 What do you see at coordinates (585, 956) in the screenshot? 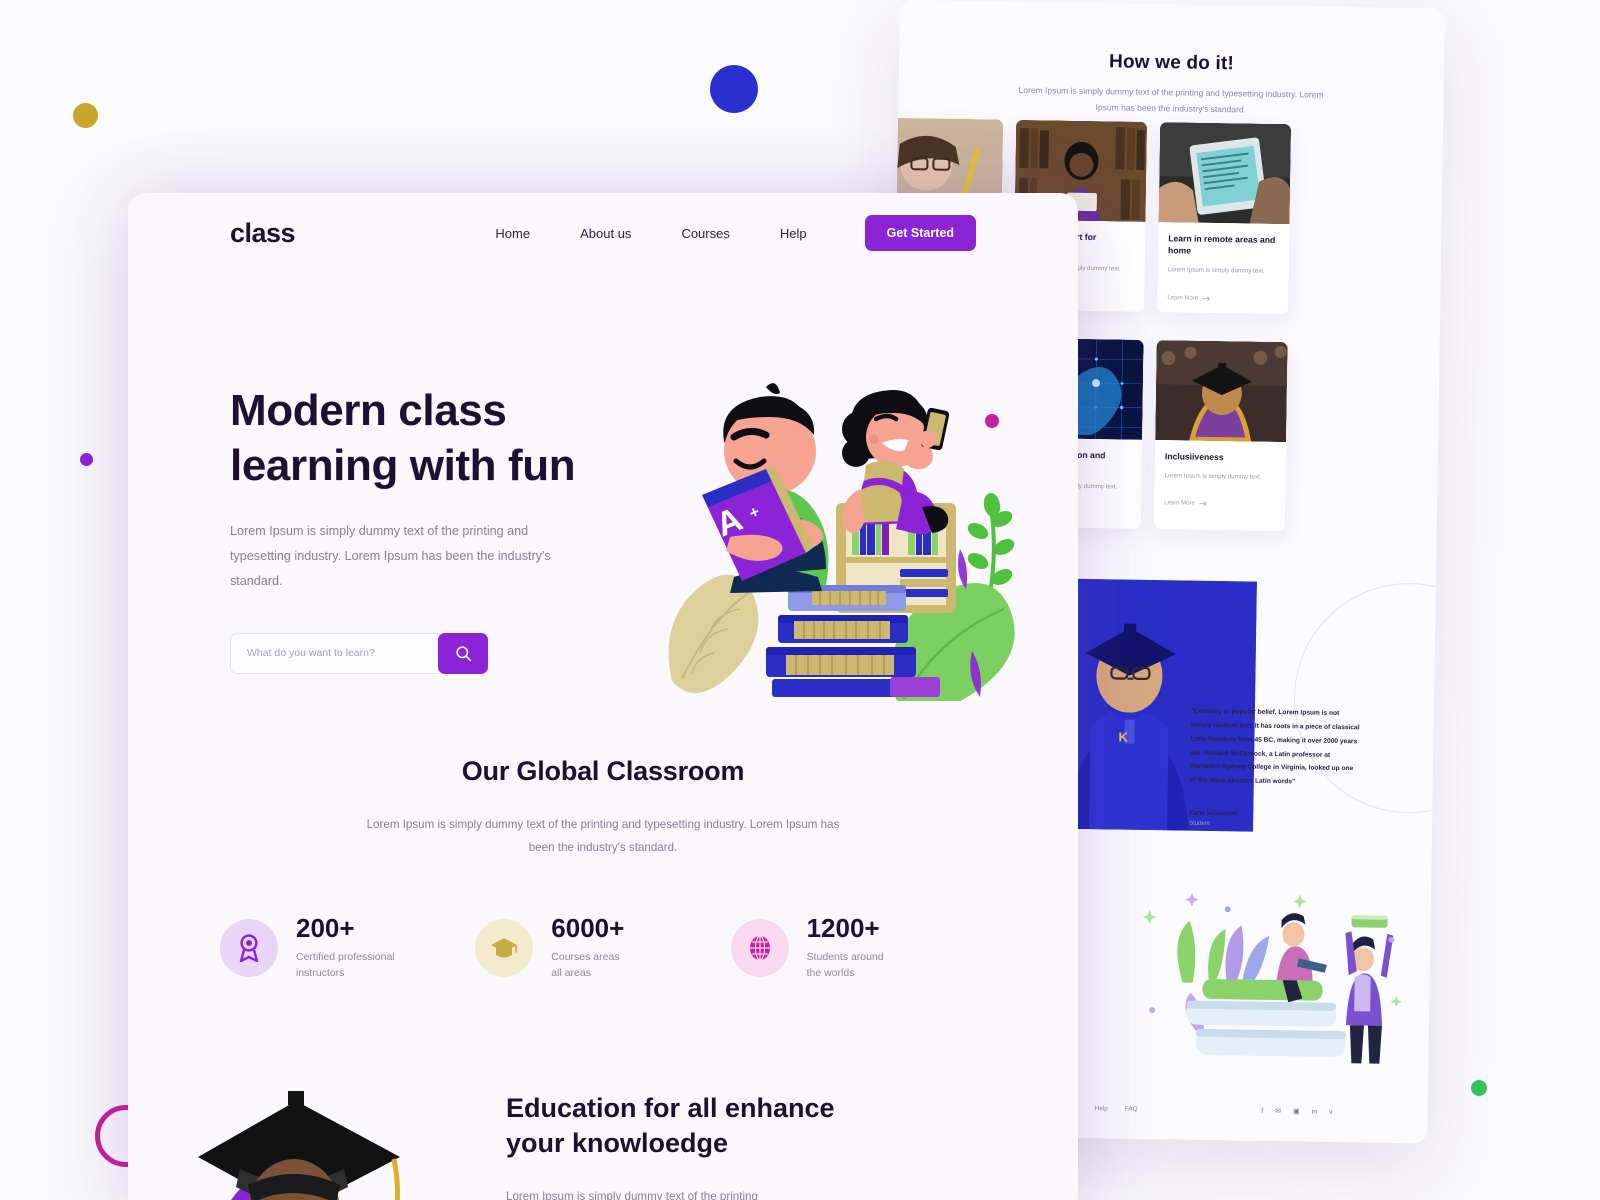
I see `stat-label-line-1: Courses areas` at bounding box center [585, 956].